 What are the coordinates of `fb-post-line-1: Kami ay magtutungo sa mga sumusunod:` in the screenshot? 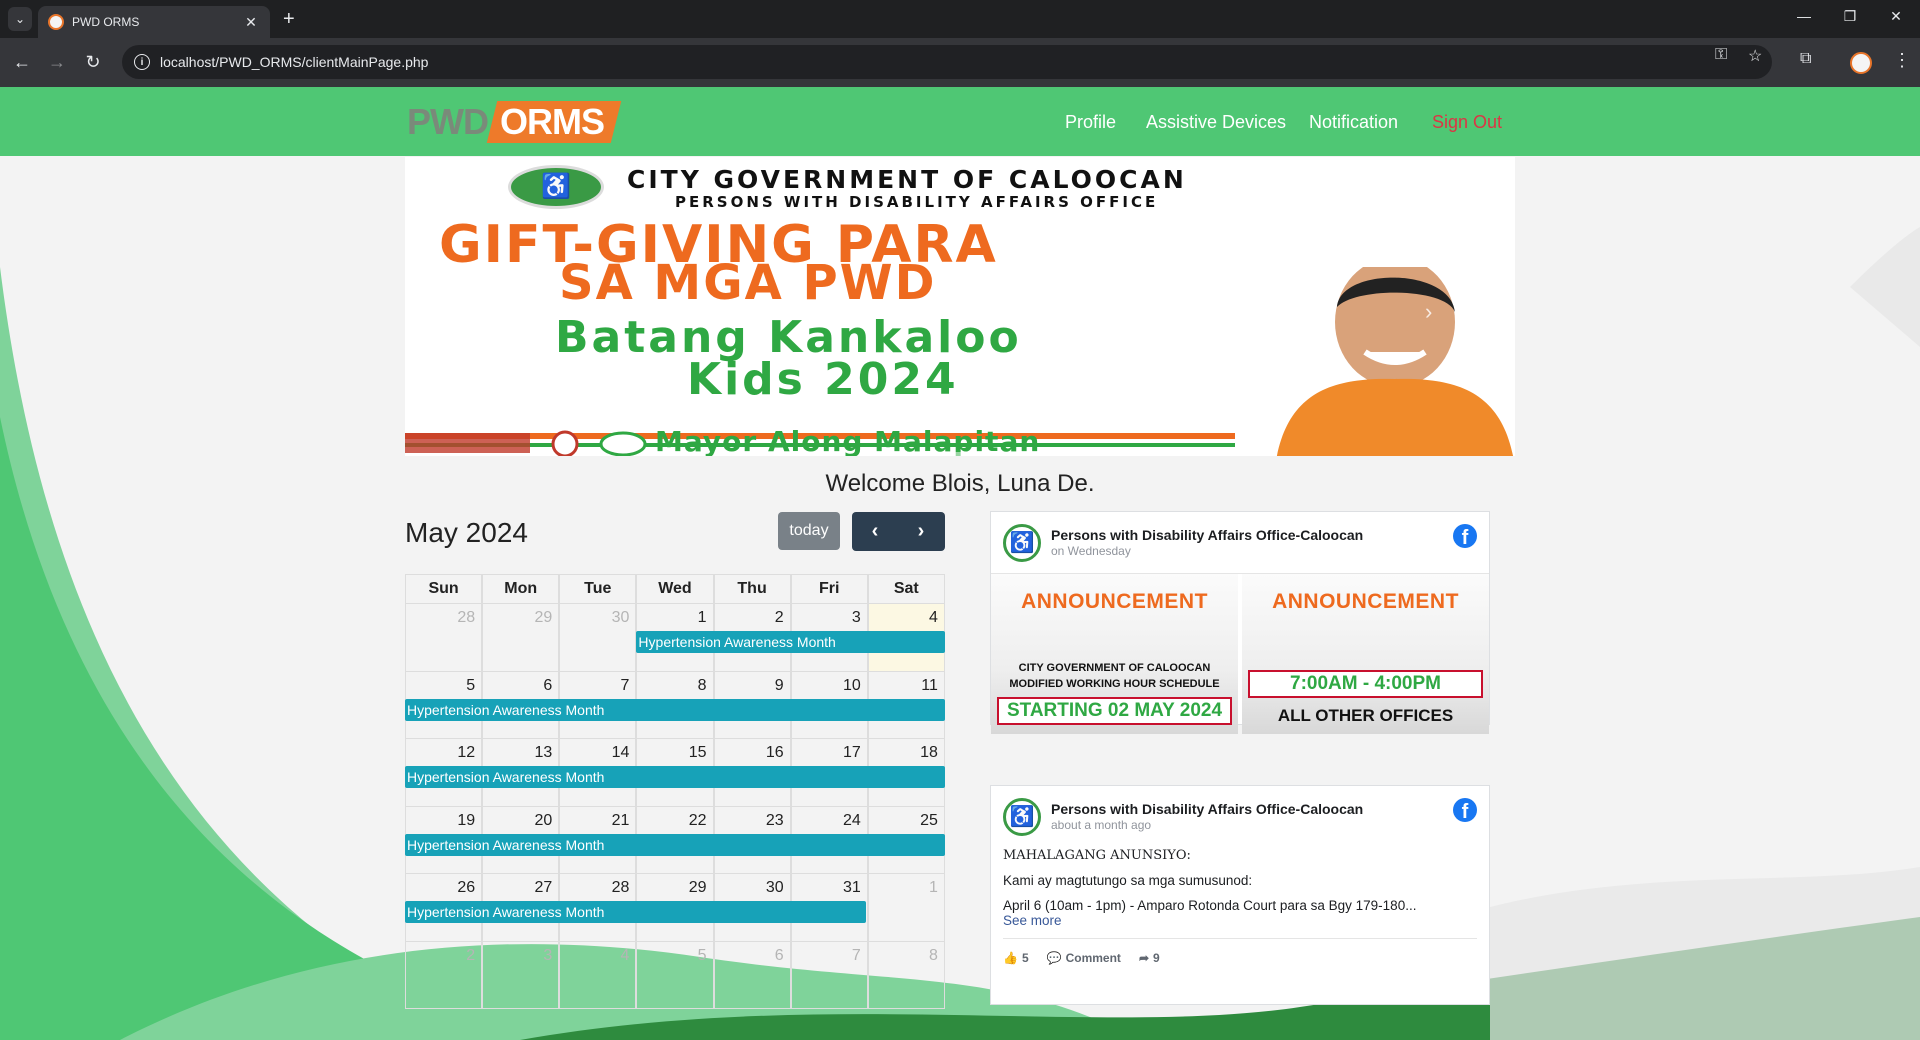 It's located at (1128, 880).